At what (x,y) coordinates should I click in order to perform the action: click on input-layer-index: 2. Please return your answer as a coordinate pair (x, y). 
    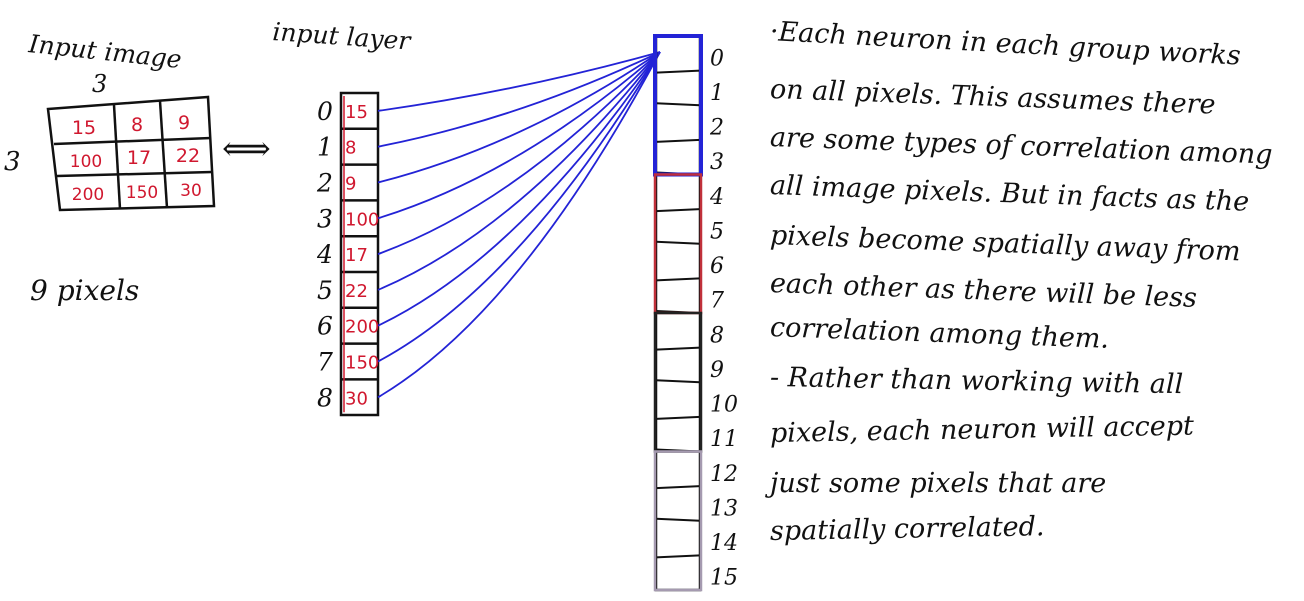
    Looking at the image, I should click on (324, 183).